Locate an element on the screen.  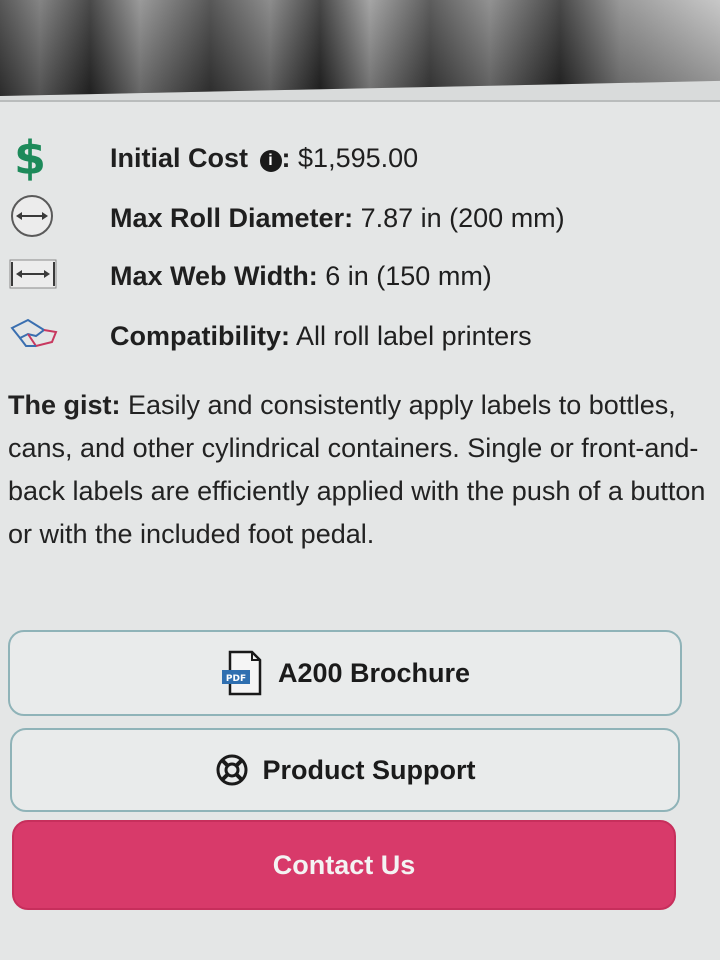
spec-label: Max Roll Diameter: is located at coordinates (232, 217).